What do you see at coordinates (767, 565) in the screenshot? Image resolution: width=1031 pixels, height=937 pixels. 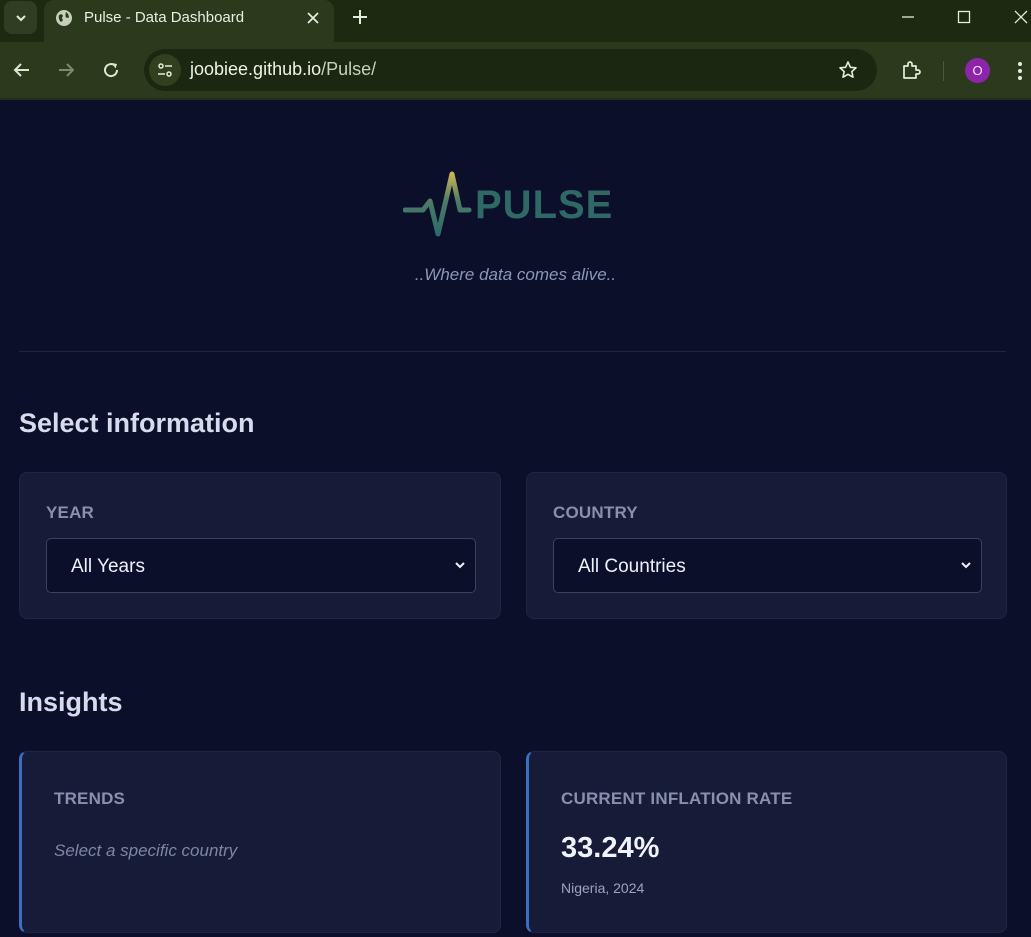 I see `country-select: All Countries` at bounding box center [767, 565].